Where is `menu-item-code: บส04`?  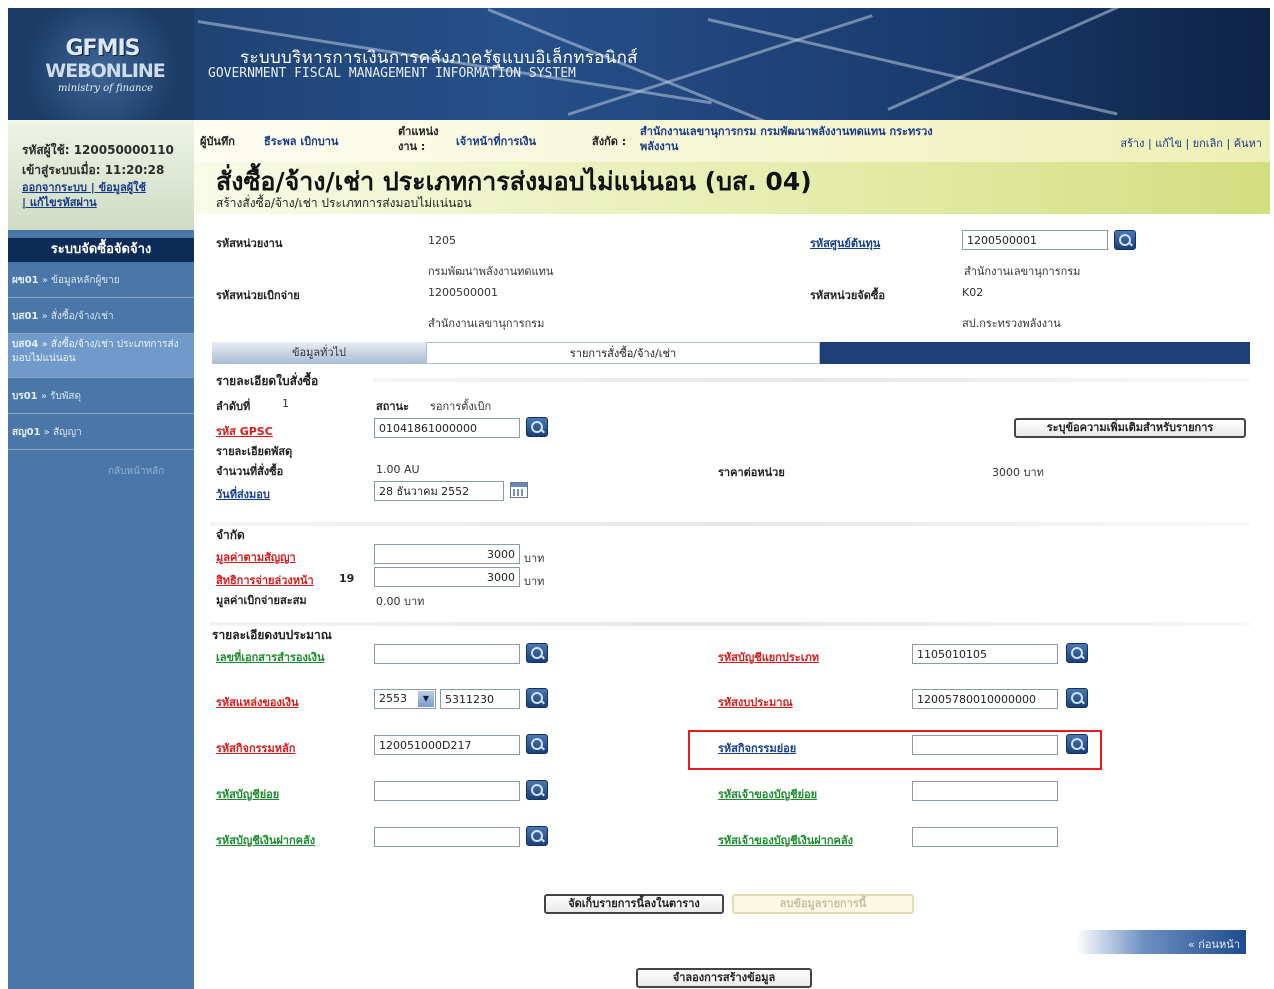 menu-item-code: บส04 is located at coordinates (25, 344).